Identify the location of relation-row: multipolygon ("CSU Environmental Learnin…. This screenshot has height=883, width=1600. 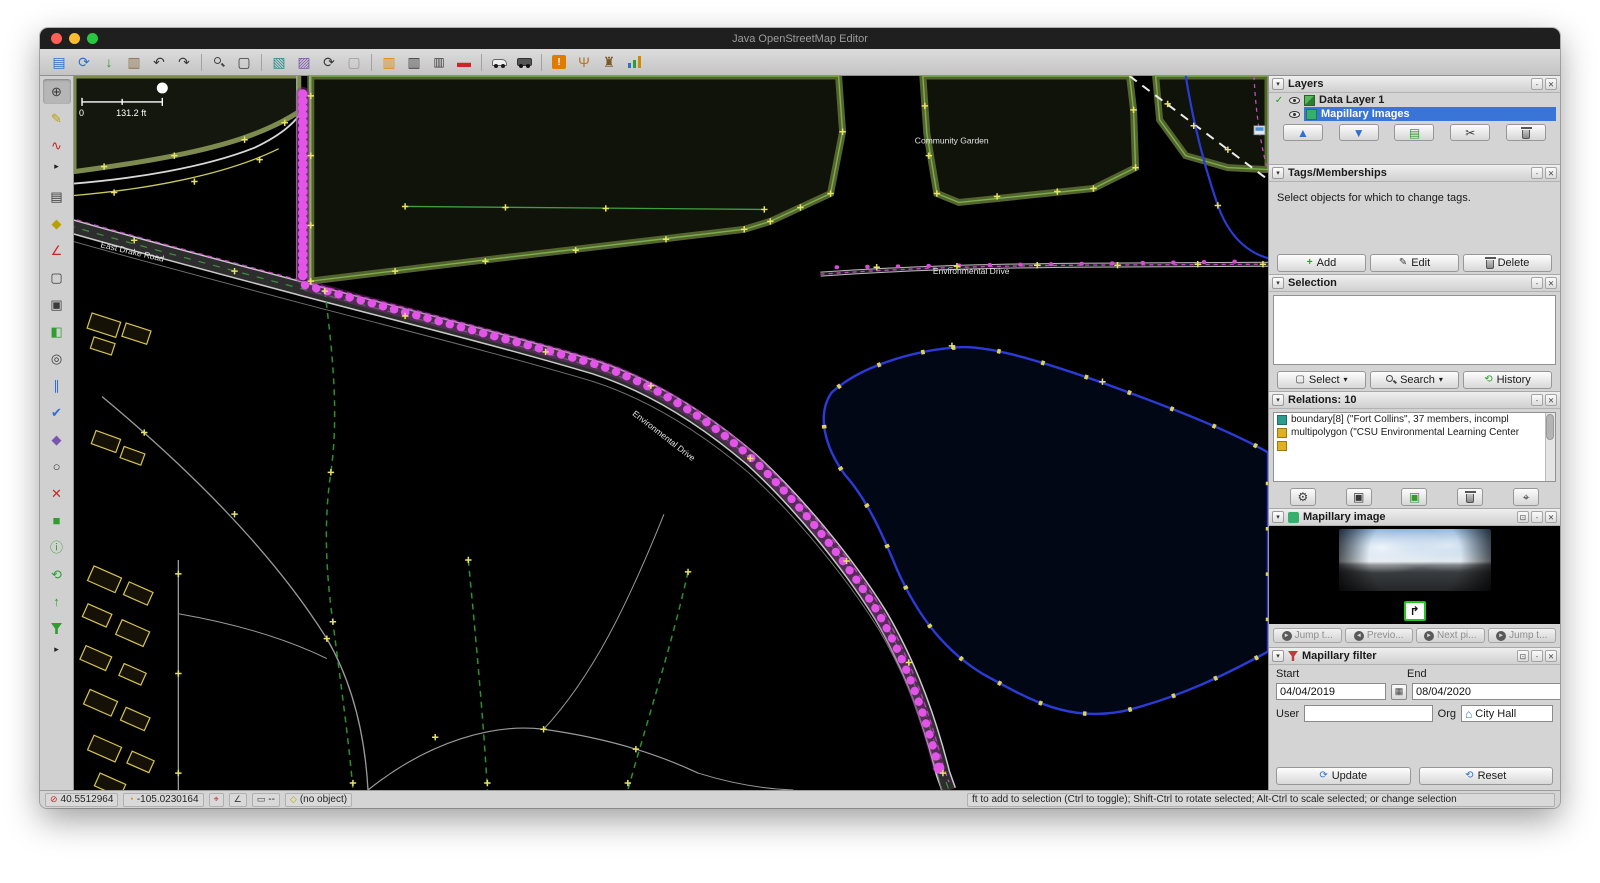
(1414, 432).